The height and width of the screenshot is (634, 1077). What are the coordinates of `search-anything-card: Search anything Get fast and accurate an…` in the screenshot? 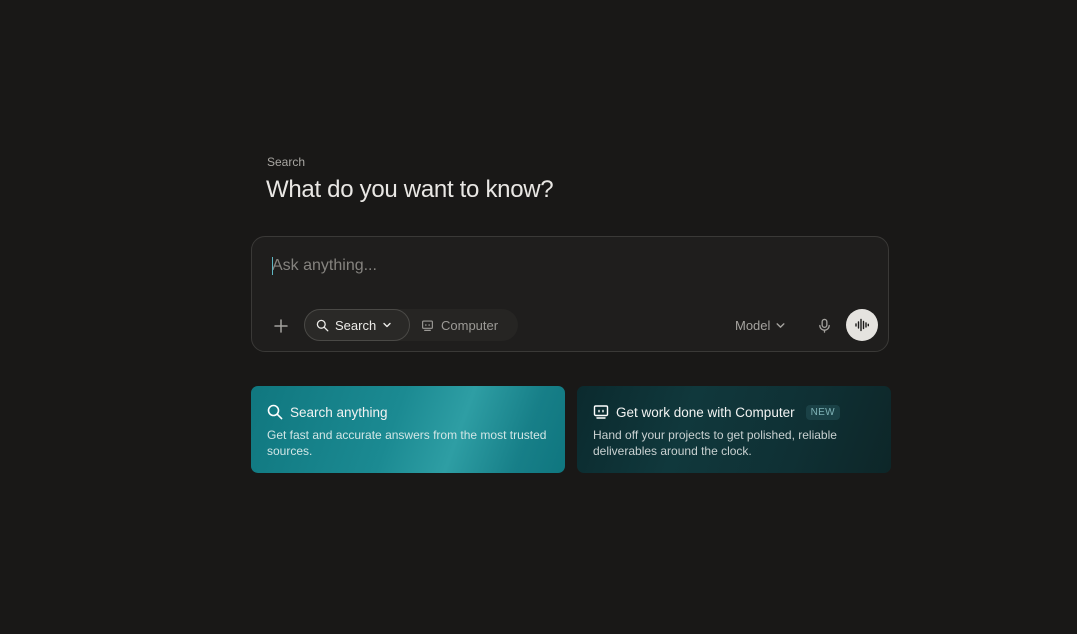 It's located at (408, 429).